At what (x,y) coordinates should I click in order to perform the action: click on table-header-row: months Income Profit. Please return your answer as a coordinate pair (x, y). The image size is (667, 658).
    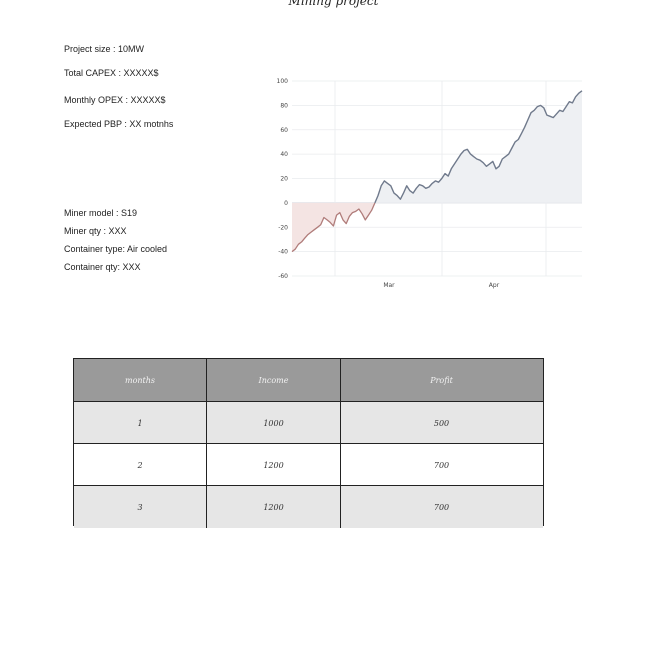
    Looking at the image, I should click on (308, 380).